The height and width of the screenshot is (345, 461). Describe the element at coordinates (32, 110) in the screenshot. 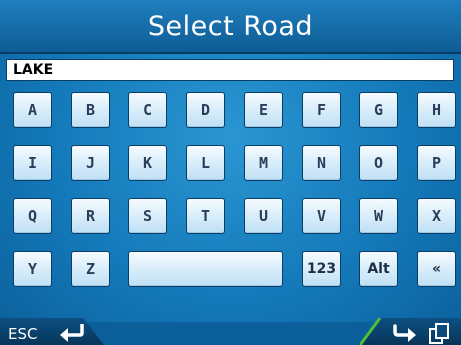

I see `key-a: A` at that location.